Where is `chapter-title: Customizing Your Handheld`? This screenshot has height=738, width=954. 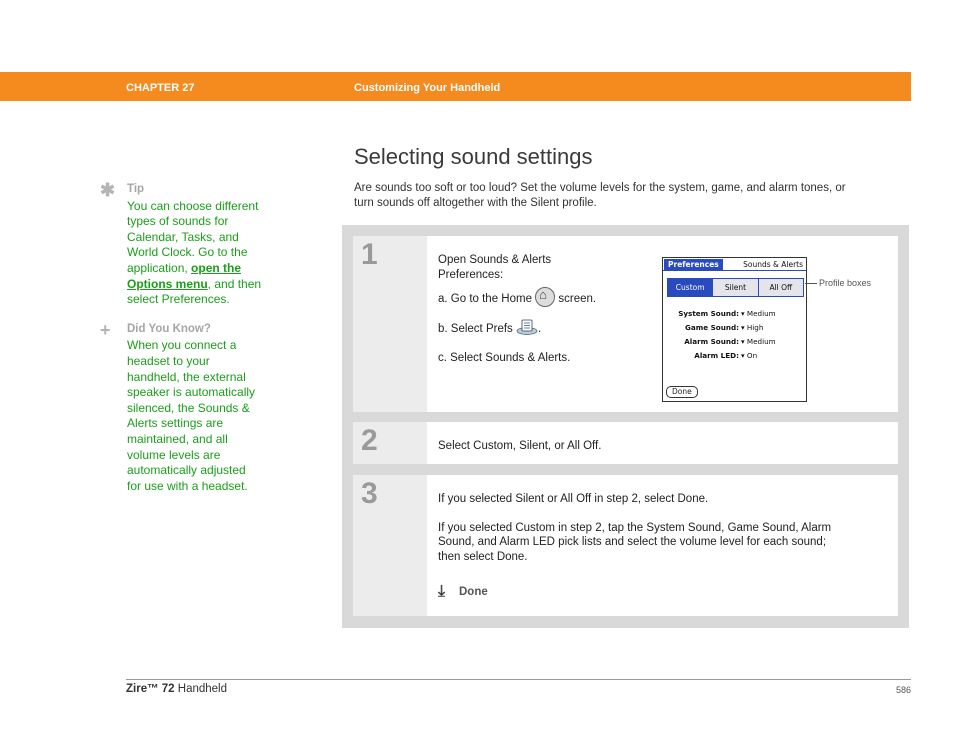
chapter-title: Customizing Your Handheld is located at coordinates (427, 88).